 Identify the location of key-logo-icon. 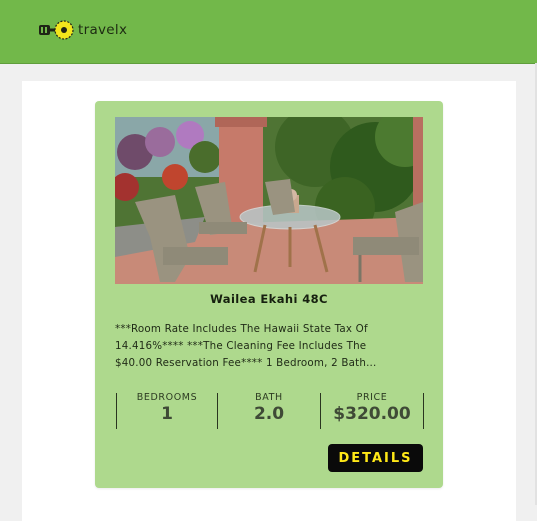
(56, 30).